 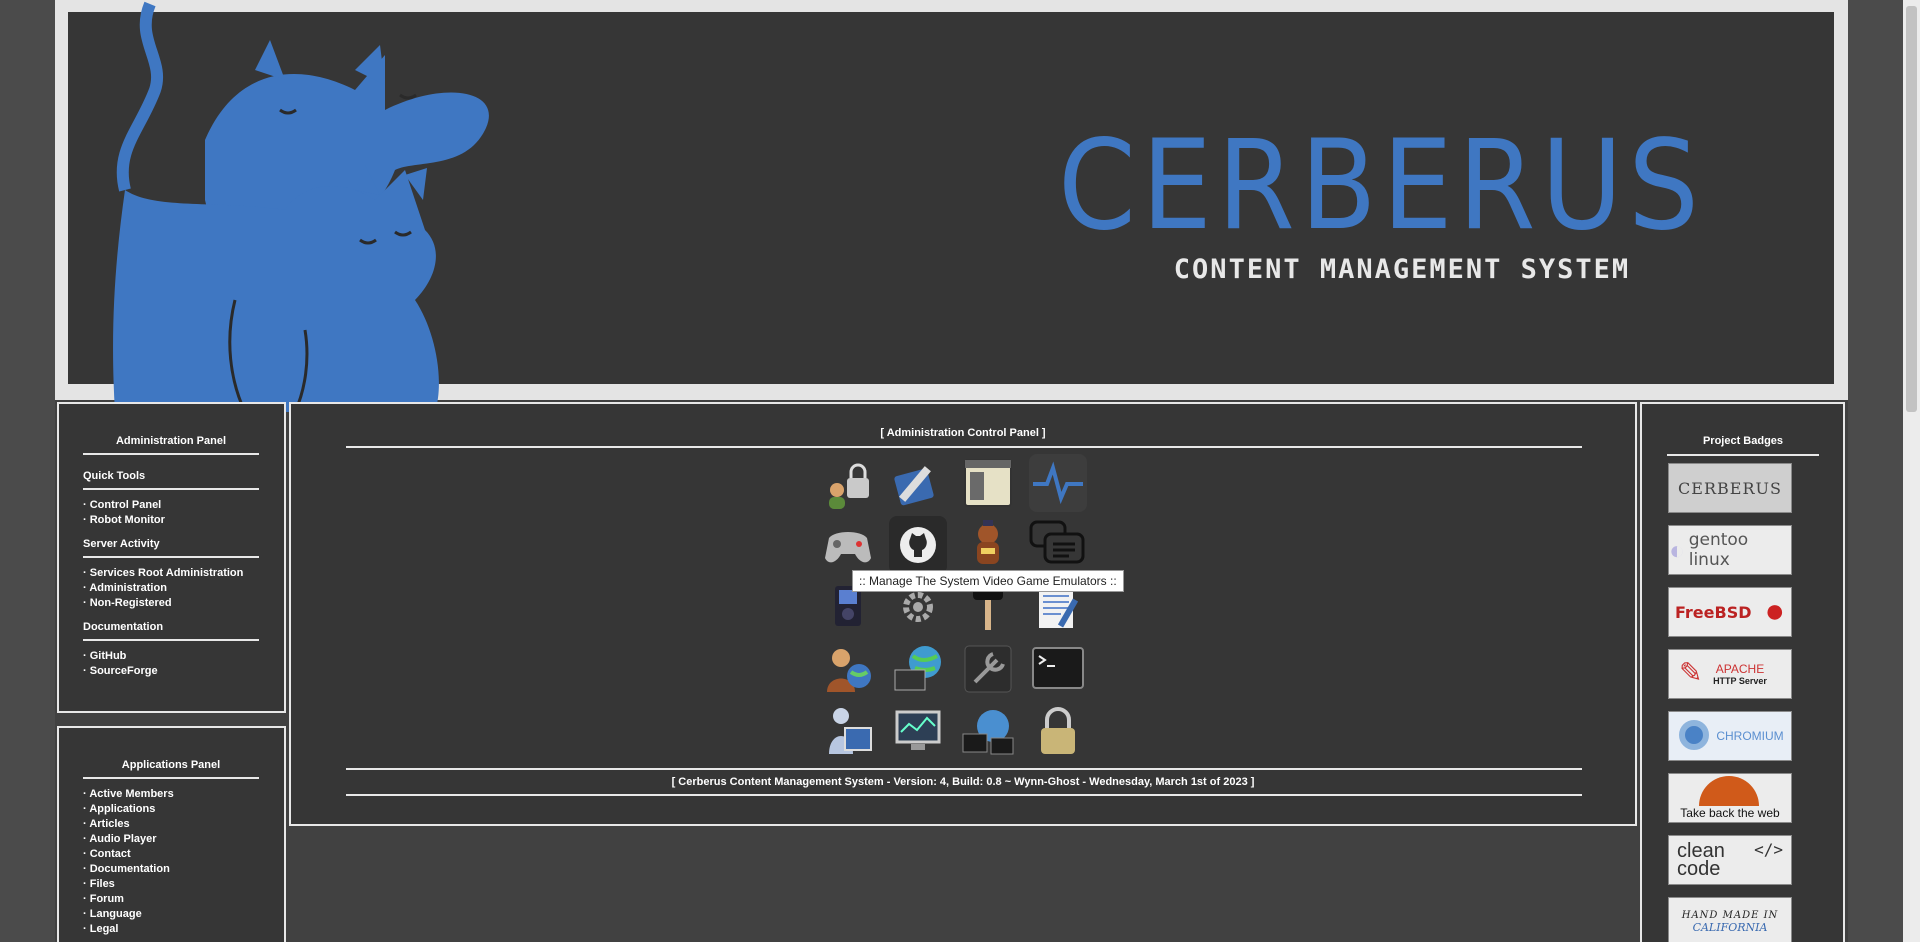 I want to click on network-globe-icon, so click(x=918, y=669).